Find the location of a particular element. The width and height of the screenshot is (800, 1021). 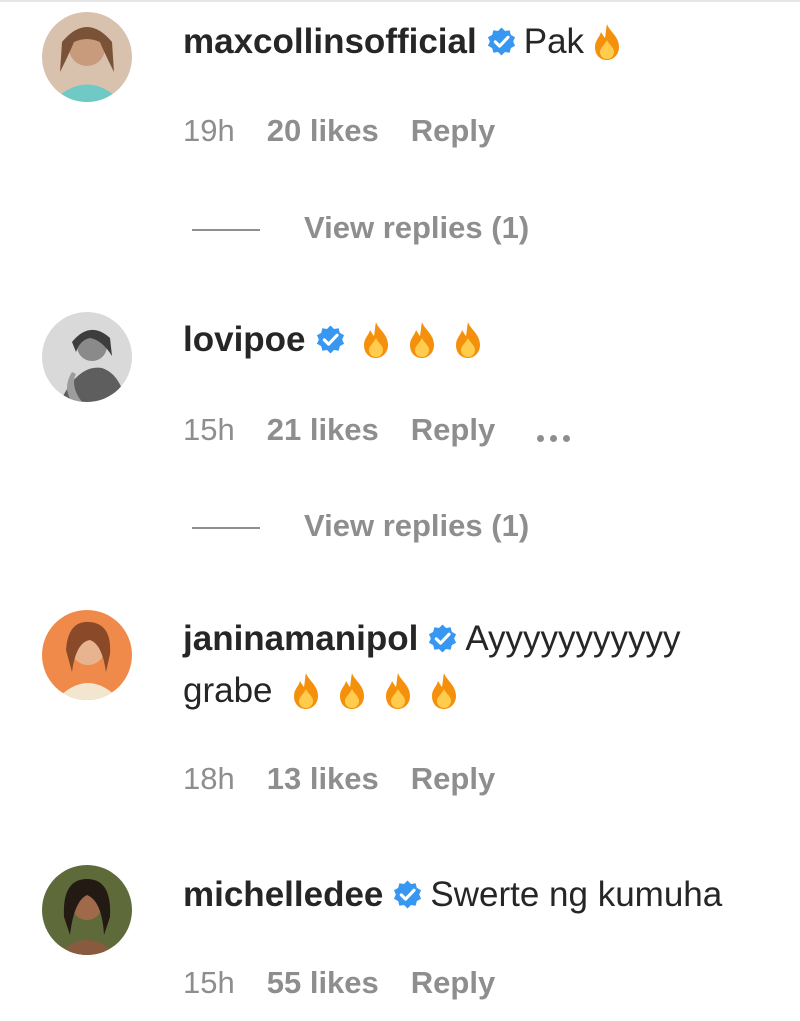

comment-username: lovipoe is located at coordinates (244, 339).